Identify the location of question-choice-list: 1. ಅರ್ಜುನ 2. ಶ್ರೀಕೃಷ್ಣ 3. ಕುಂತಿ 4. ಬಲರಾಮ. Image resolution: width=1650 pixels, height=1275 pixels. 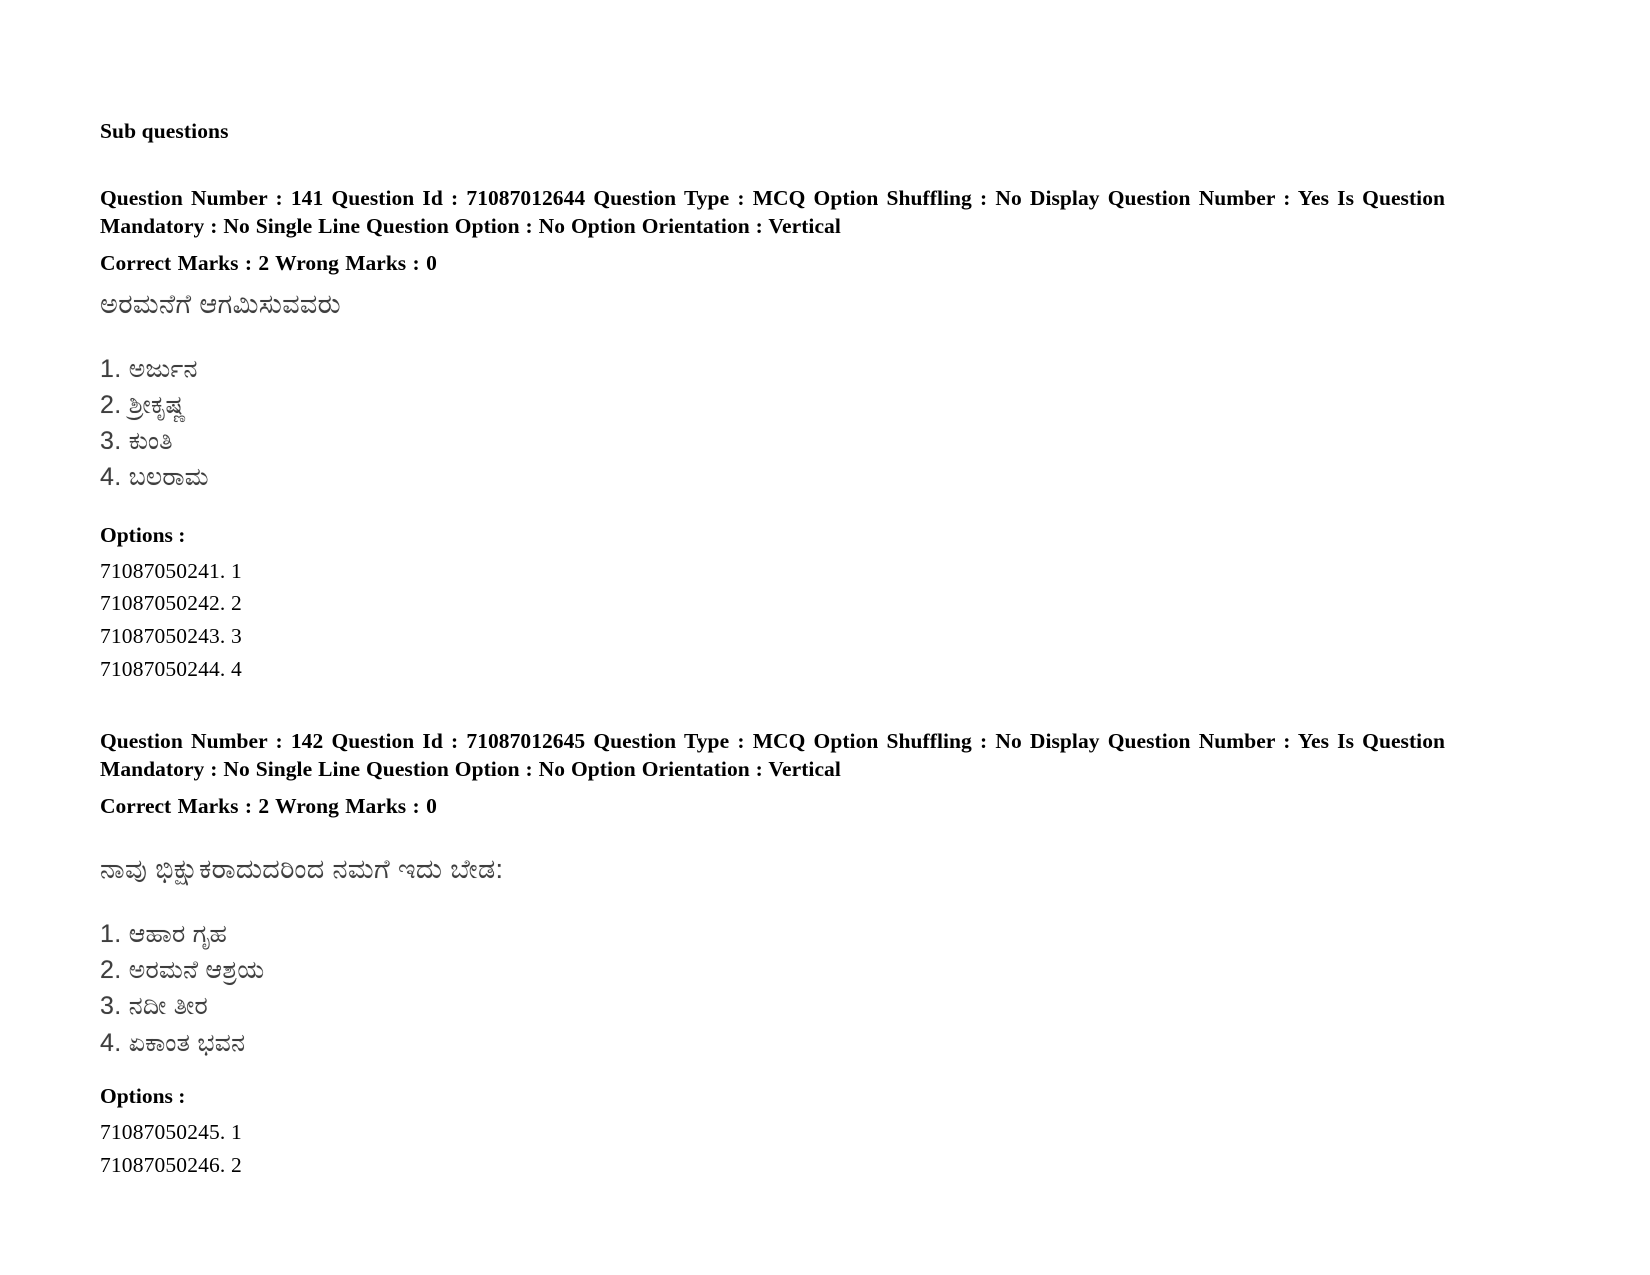
(772, 423).